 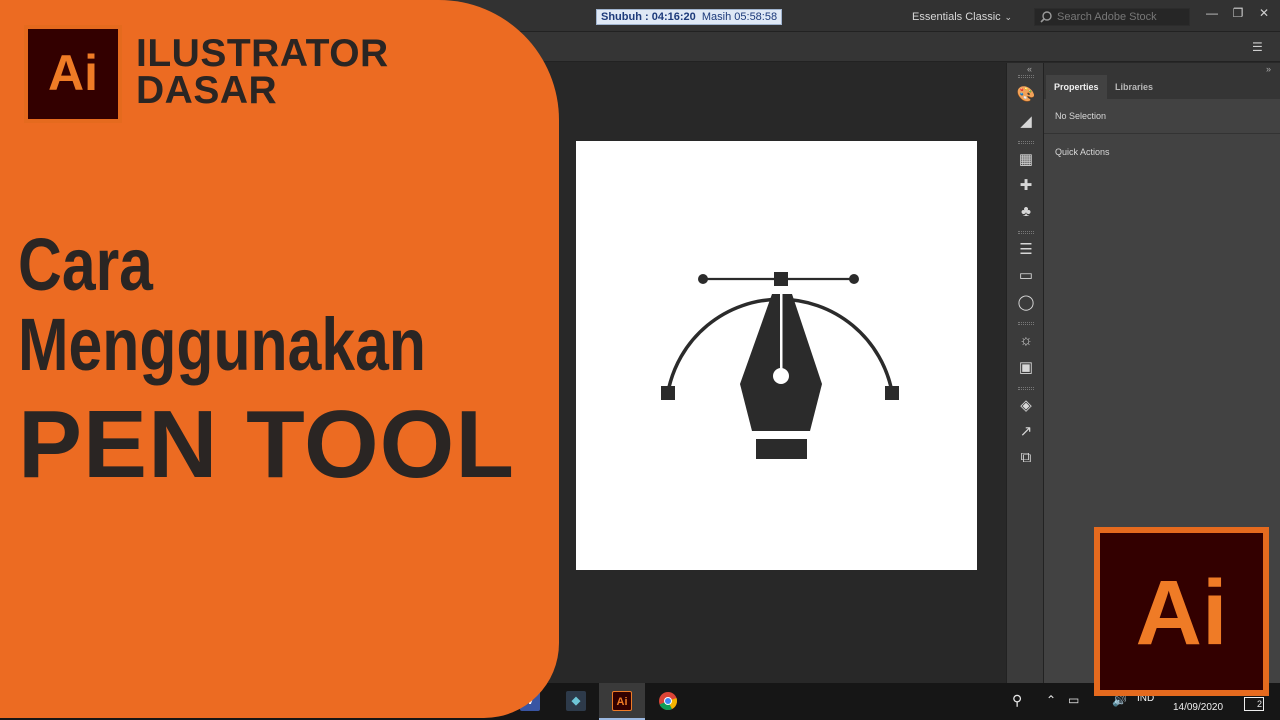 What do you see at coordinates (1162, 133) in the screenshot?
I see `divider` at bounding box center [1162, 133].